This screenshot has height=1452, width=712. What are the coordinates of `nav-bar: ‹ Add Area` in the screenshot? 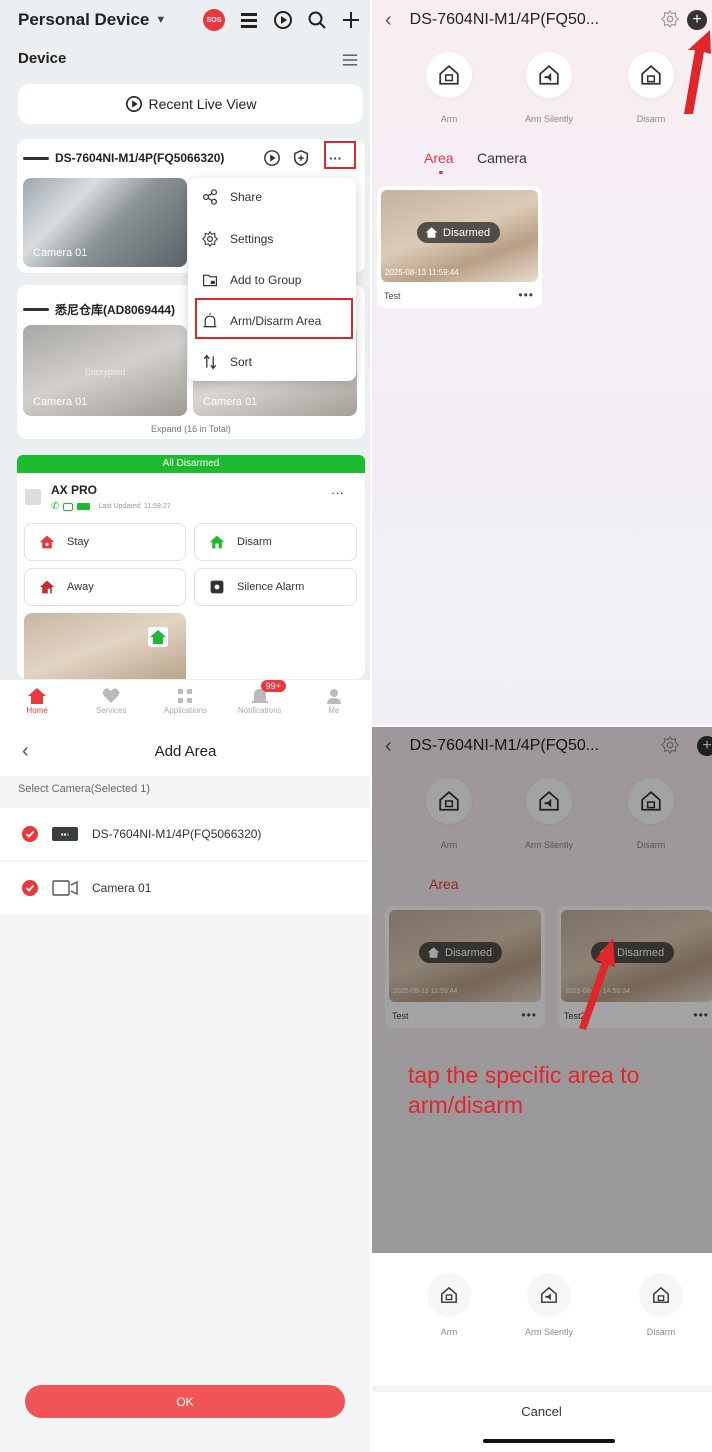 It's located at (185, 751).